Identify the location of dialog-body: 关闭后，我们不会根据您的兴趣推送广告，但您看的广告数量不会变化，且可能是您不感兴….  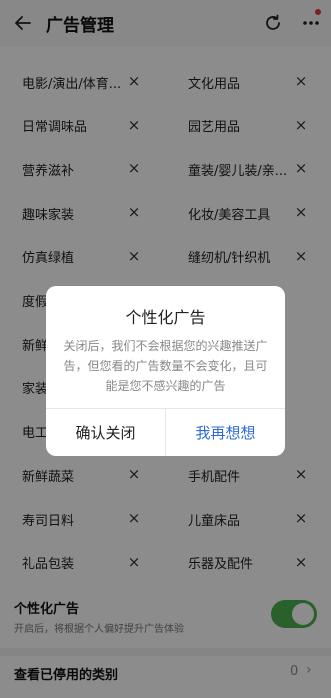
(165, 366).